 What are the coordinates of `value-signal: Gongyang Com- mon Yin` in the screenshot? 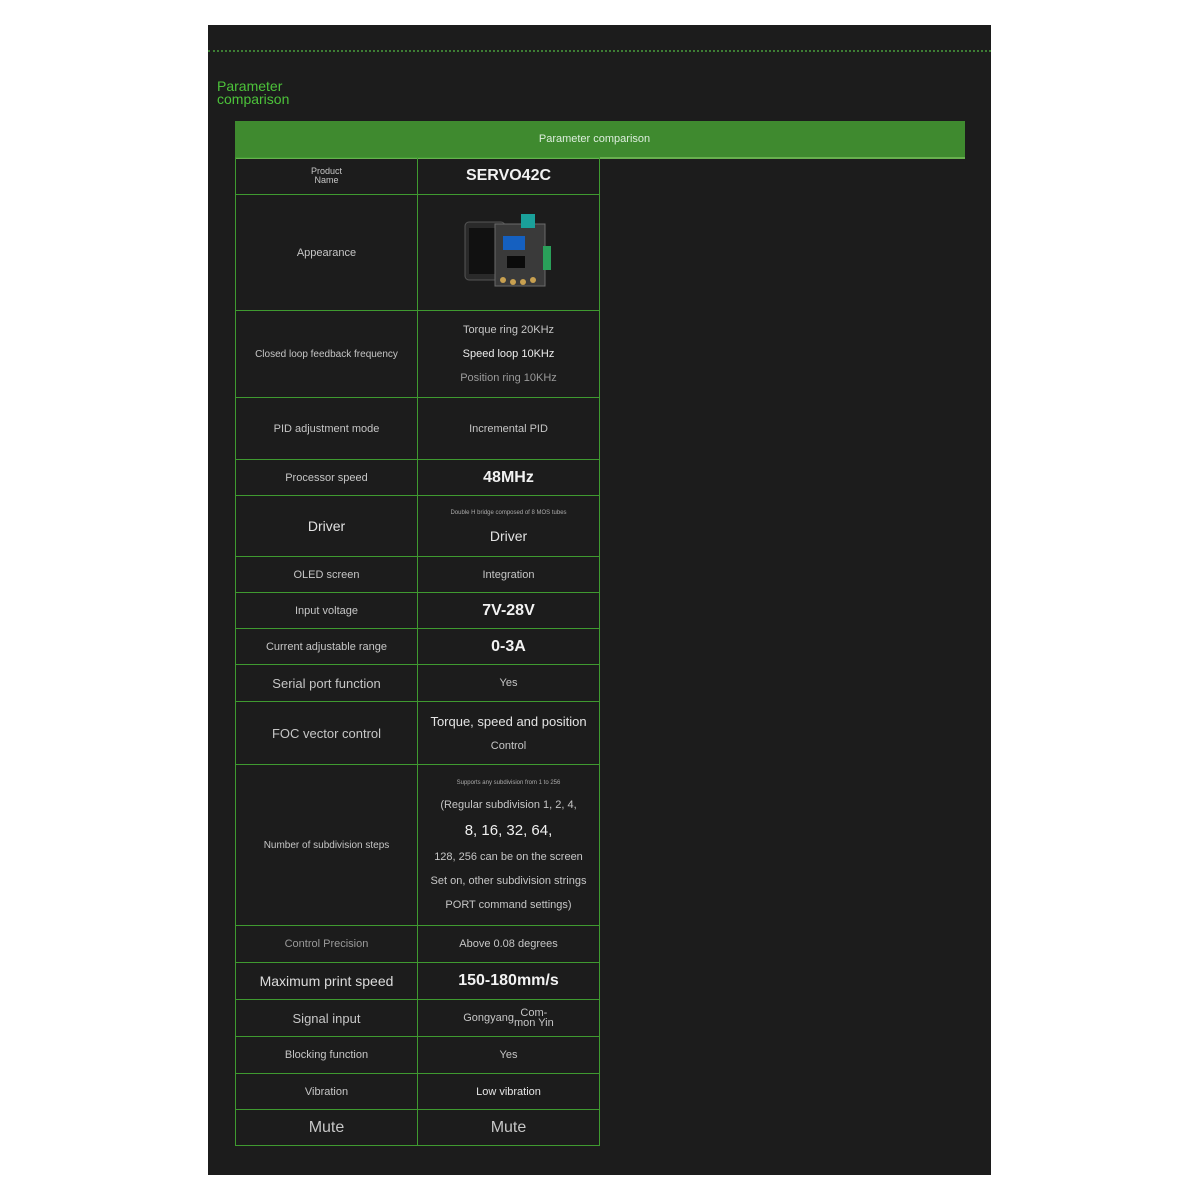 It's located at (508, 1018).